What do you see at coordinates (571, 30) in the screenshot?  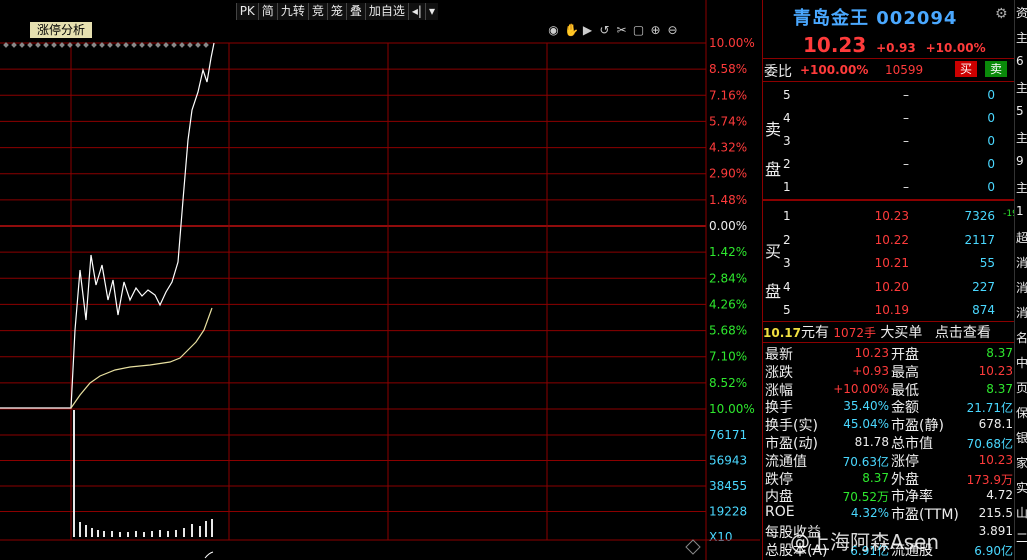 I see `hand-icon: ✋` at bounding box center [571, 30].